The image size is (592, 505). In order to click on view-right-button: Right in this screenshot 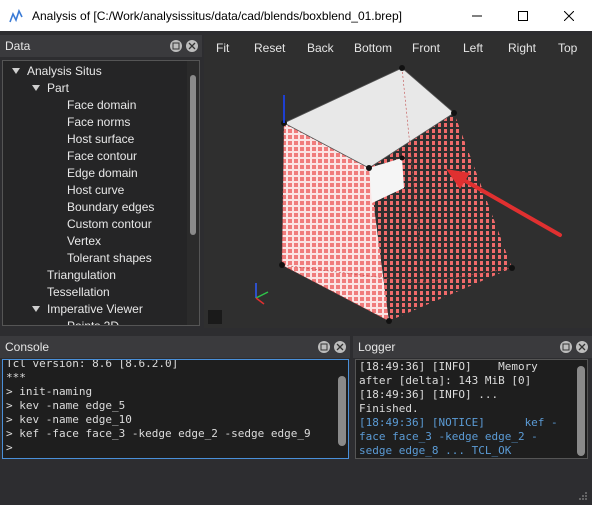, I will do `click(522, 48)`.